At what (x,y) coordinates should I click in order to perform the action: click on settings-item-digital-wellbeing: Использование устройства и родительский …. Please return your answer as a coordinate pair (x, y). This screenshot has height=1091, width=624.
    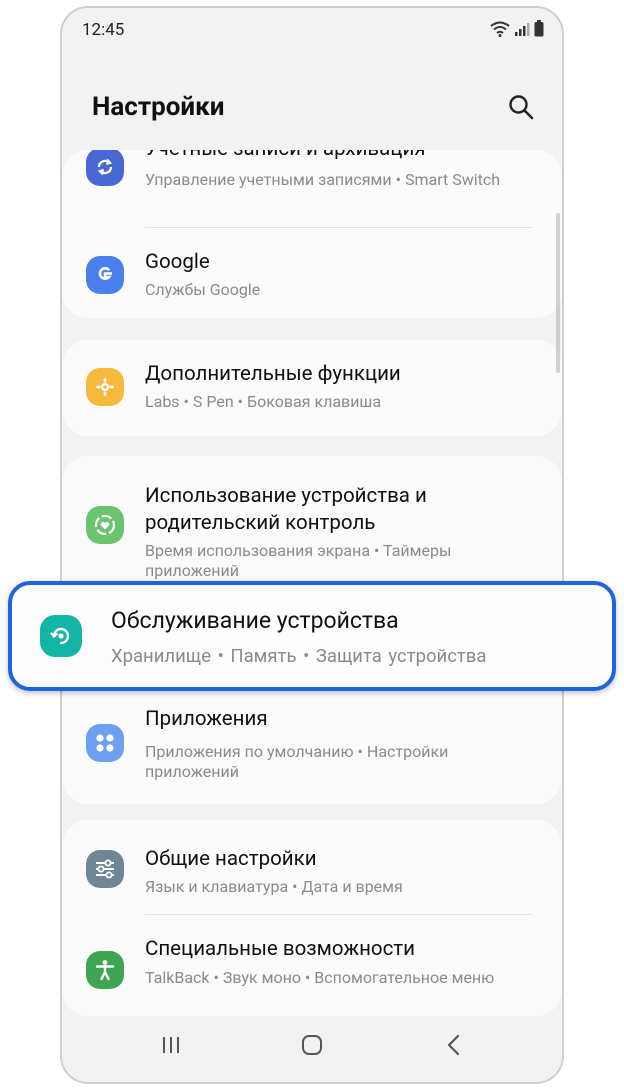
    Looking at the image, I should click on (312, 518).